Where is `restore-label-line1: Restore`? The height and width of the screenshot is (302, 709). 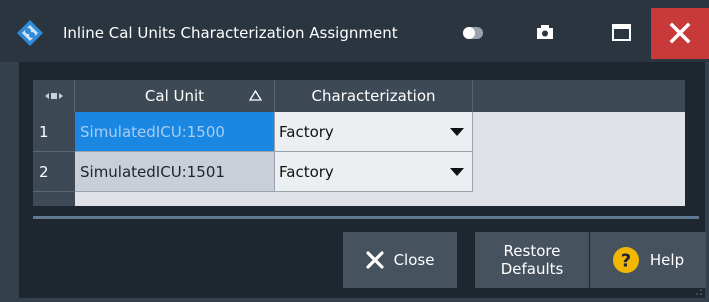
restore-label-line1: Restore is located at coordinates (532, 251).